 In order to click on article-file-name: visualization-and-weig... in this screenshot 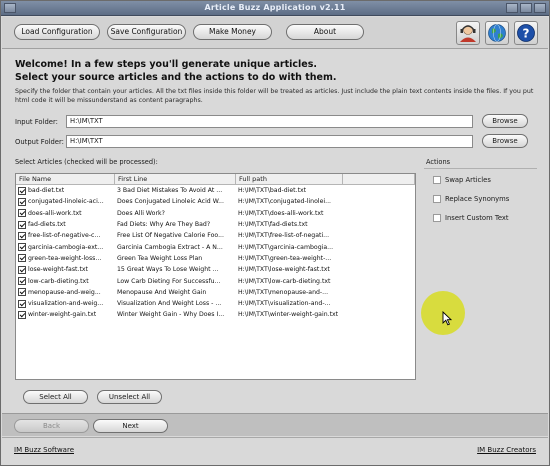, I will do `click(66, 304)`.